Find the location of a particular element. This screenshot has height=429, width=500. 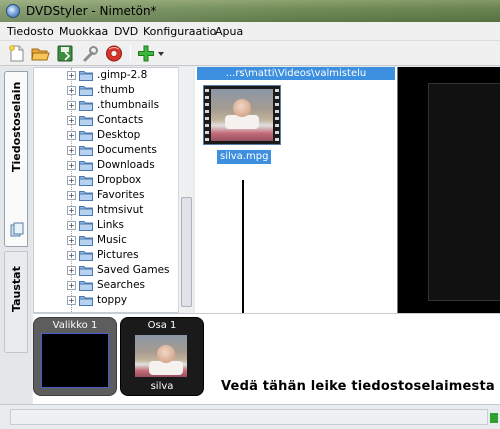

tree-item: + Links is located at coordinates (109, 225).